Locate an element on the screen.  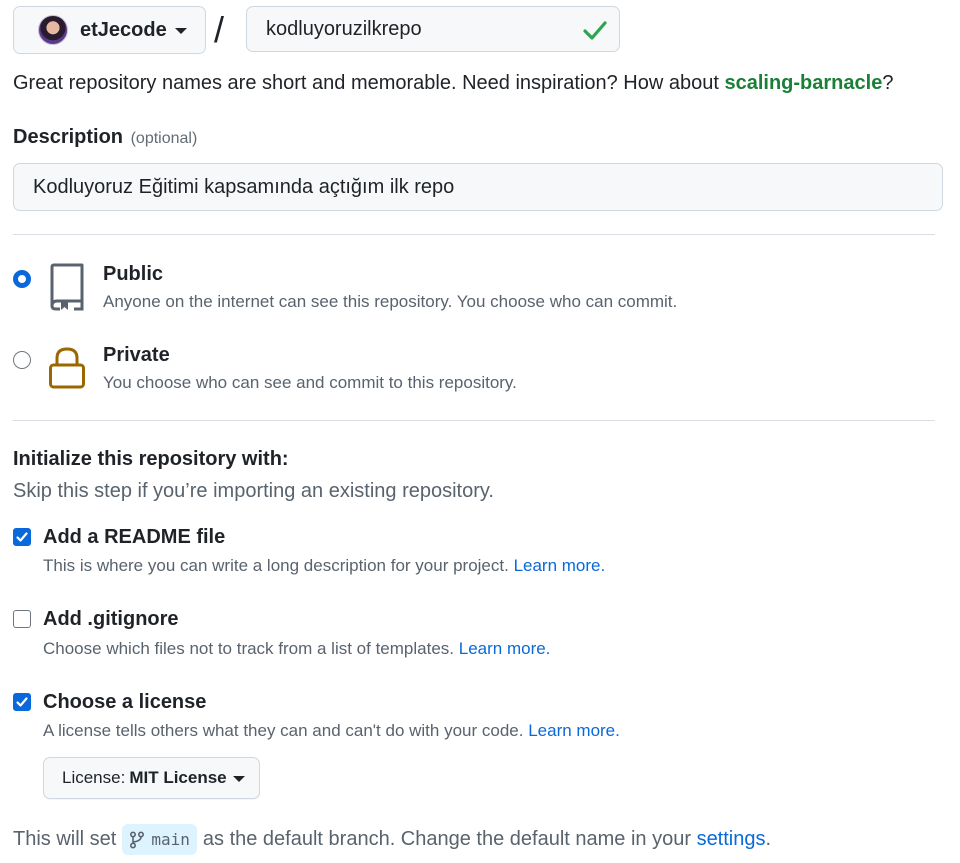
description-label: Description (optional) is located at coordinates (105, 137).